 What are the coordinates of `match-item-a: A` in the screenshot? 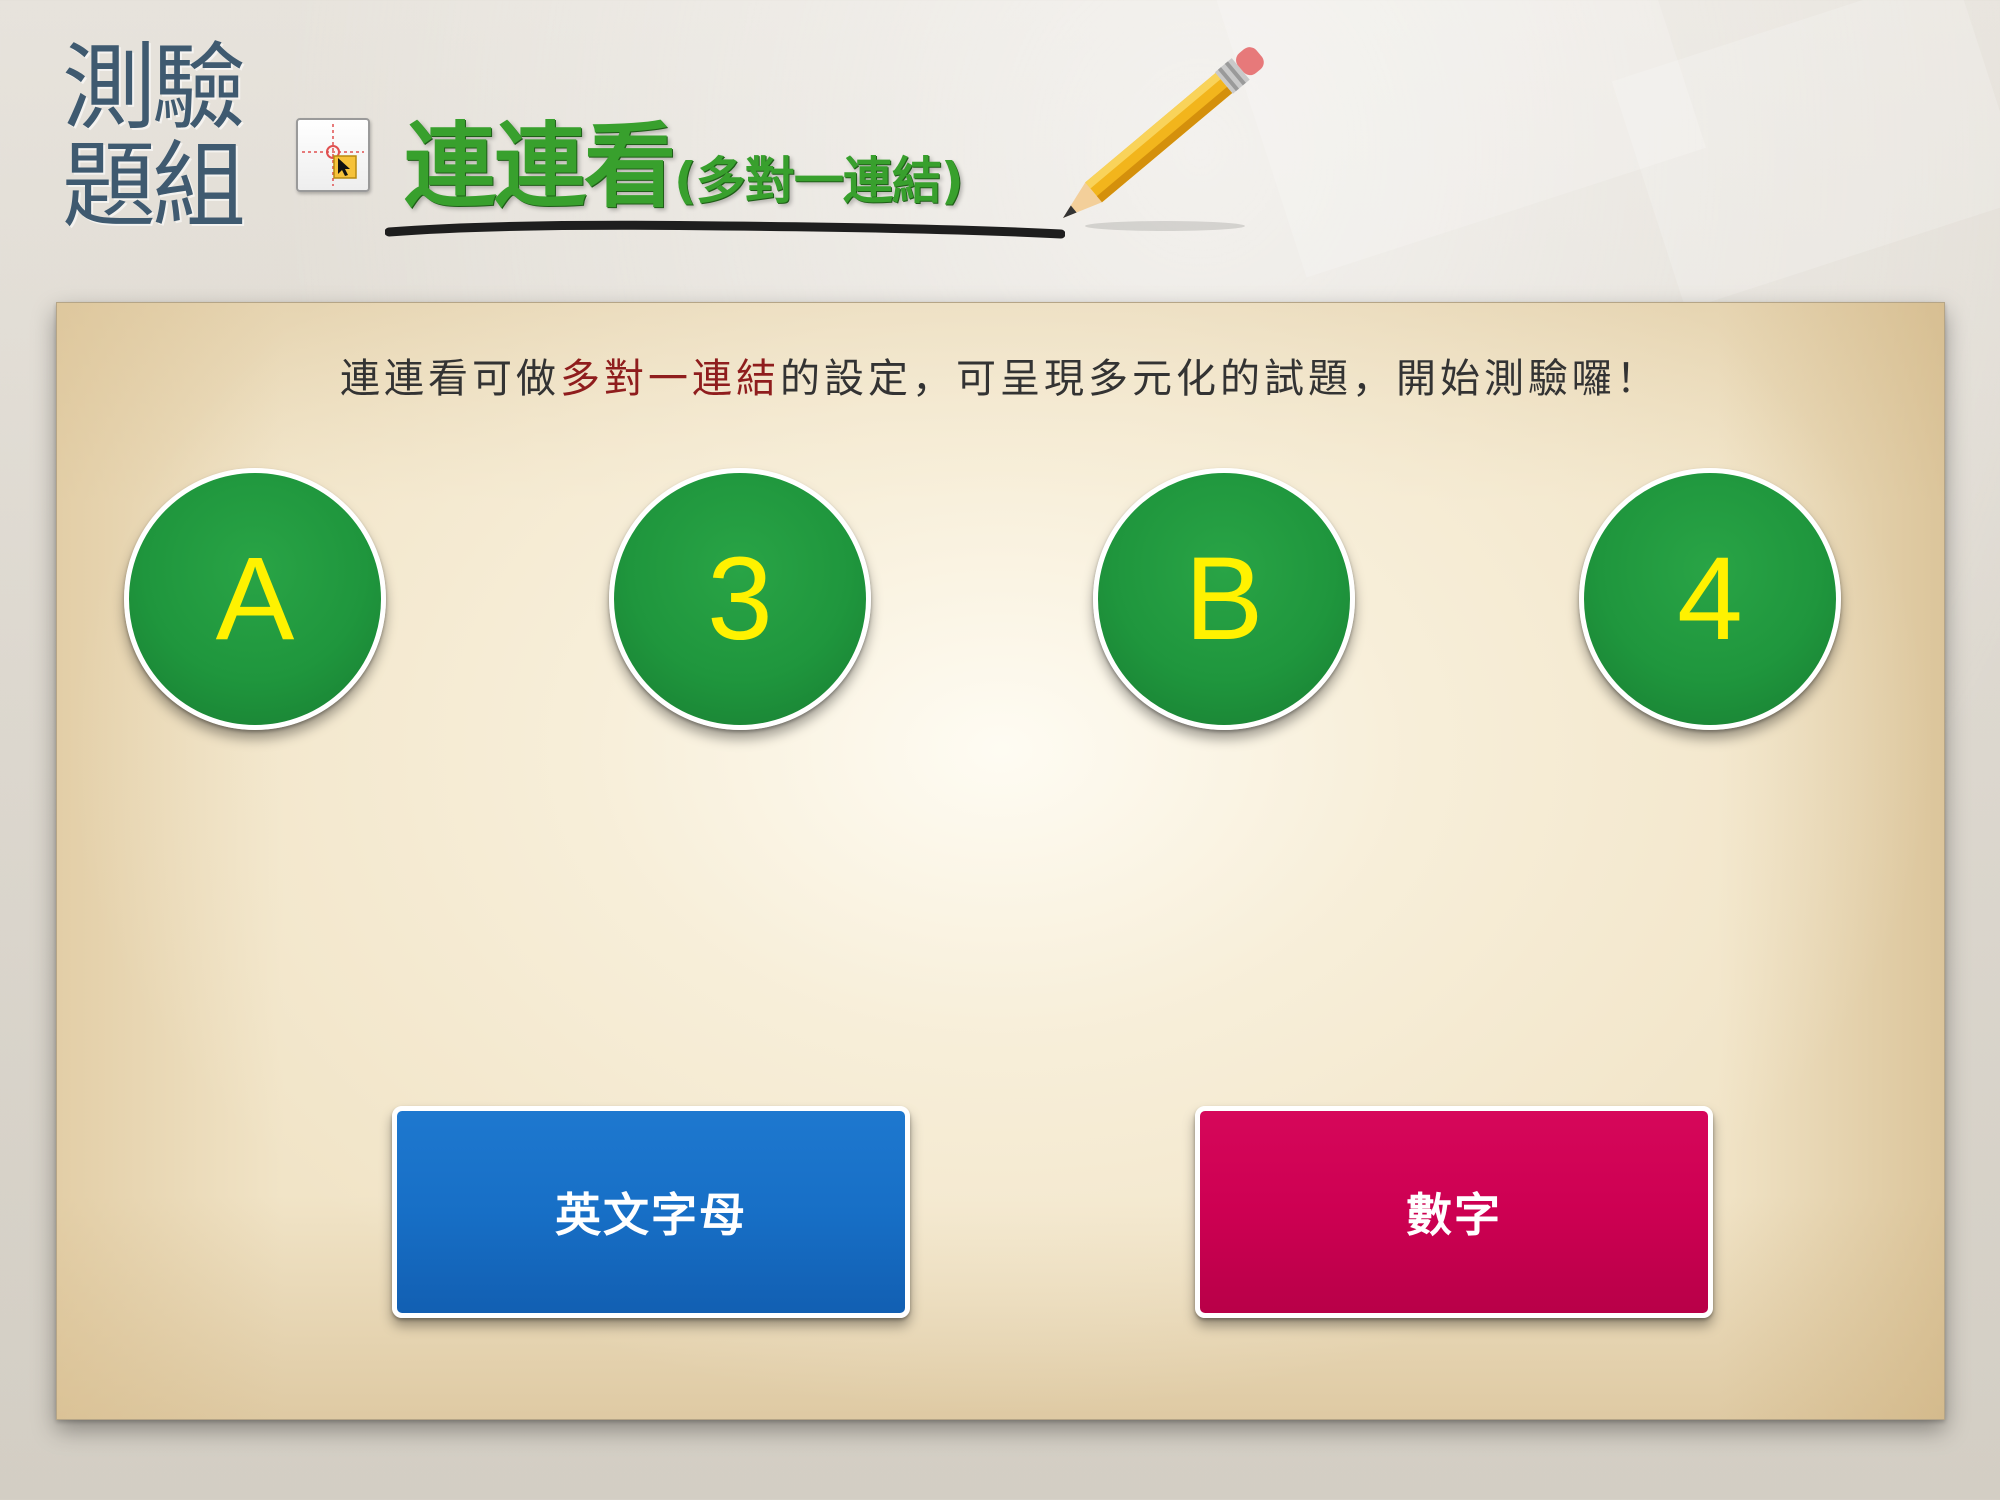 It's located at (255, 599).